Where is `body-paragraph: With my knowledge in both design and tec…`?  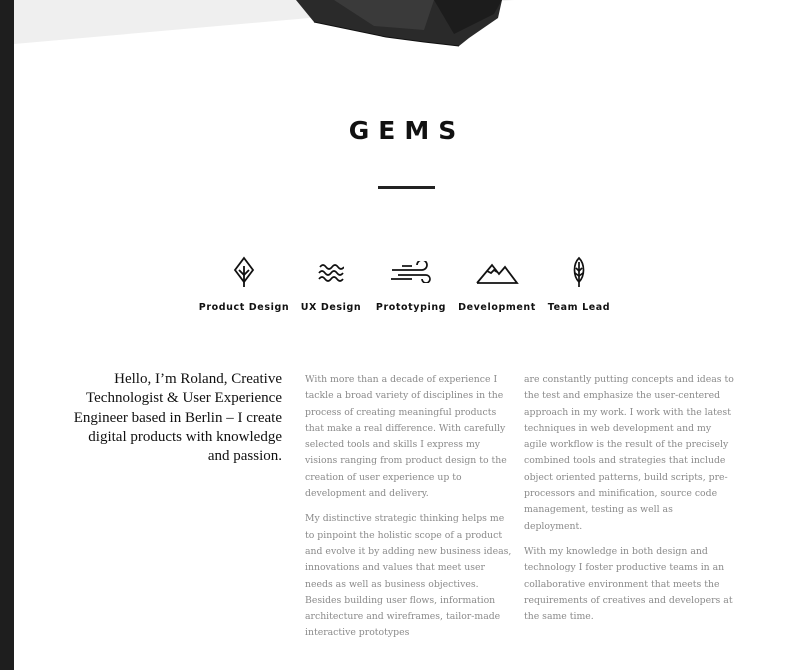 body-paragraph: With my knowledge in both design and tec… is located at coordinates (628, 584).